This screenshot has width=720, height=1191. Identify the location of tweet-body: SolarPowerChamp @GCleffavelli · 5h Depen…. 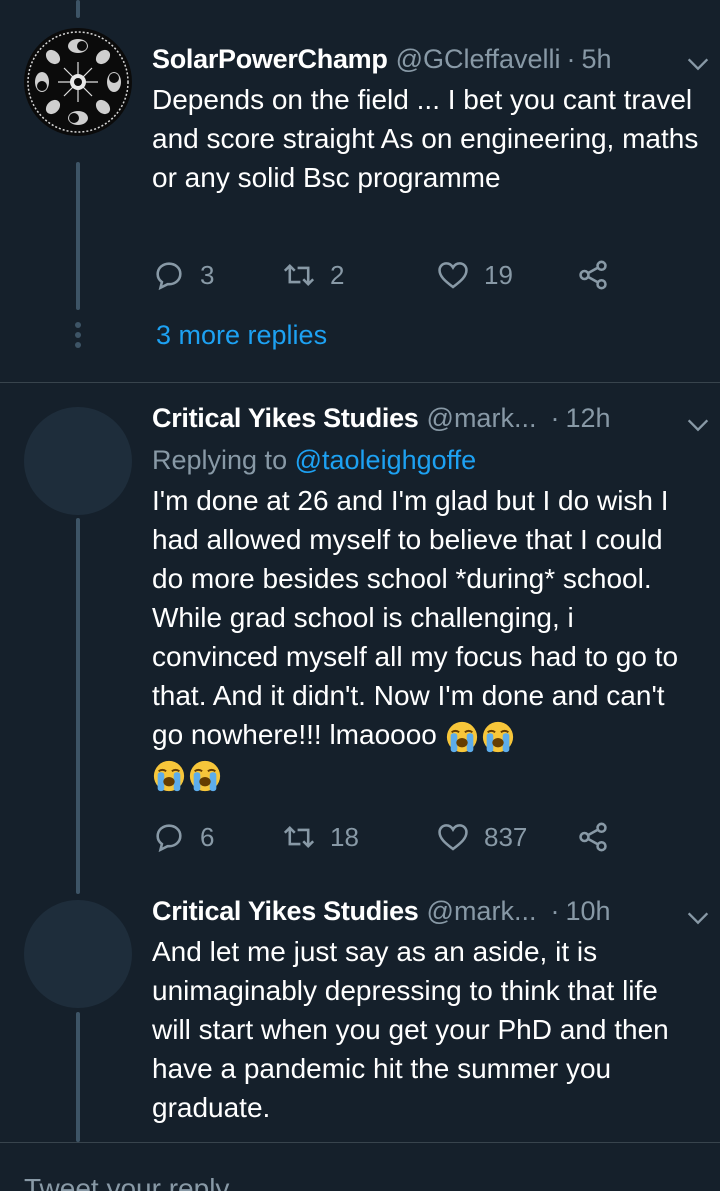
(426, 120).